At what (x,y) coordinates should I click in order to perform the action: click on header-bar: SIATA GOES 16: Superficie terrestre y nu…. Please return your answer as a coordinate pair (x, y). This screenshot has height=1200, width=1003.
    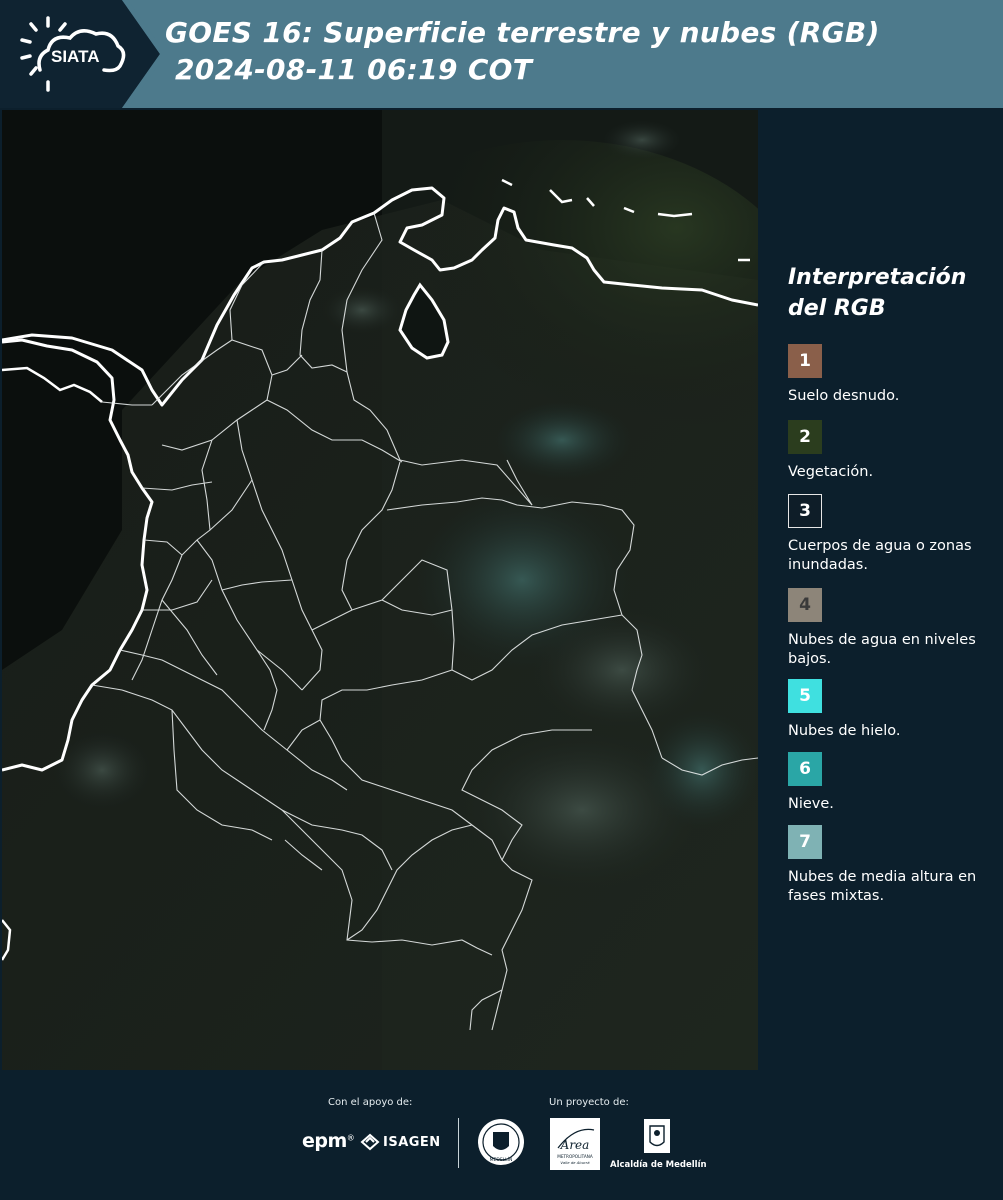
    Looking at the image, I should click on (501, 54).